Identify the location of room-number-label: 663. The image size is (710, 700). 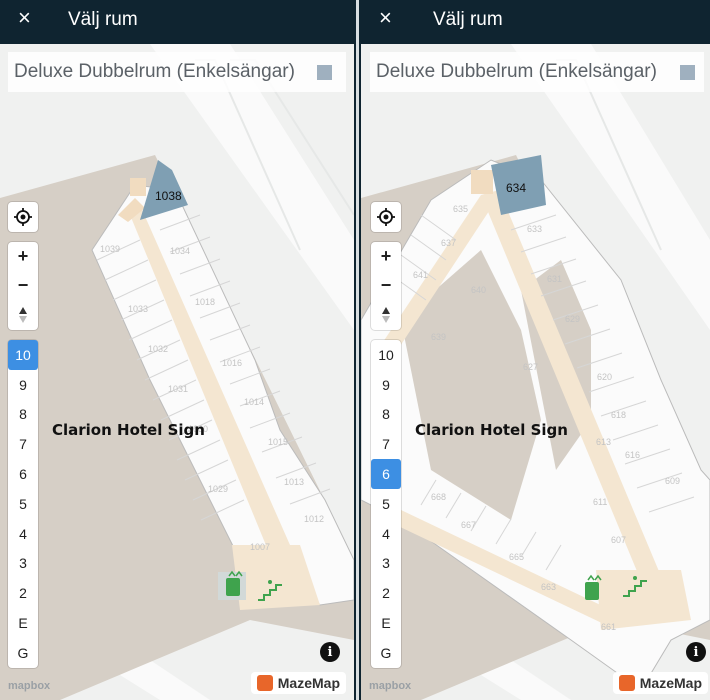
(548, 587).